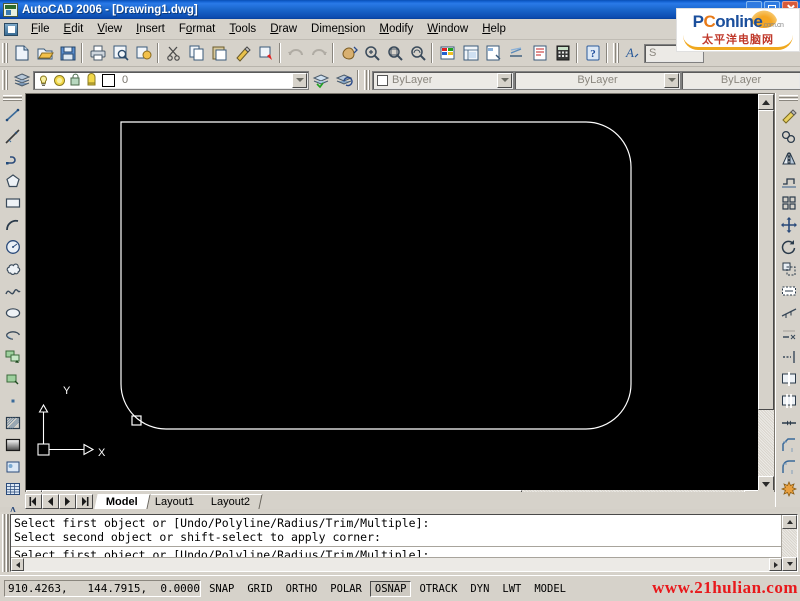 Image resolution: width=800 pixels, height=601 pixels. What do you see at coordinates (789, 379) in the screenshot?
I see `break-at-point-icon` at bounding box center [789, 379].